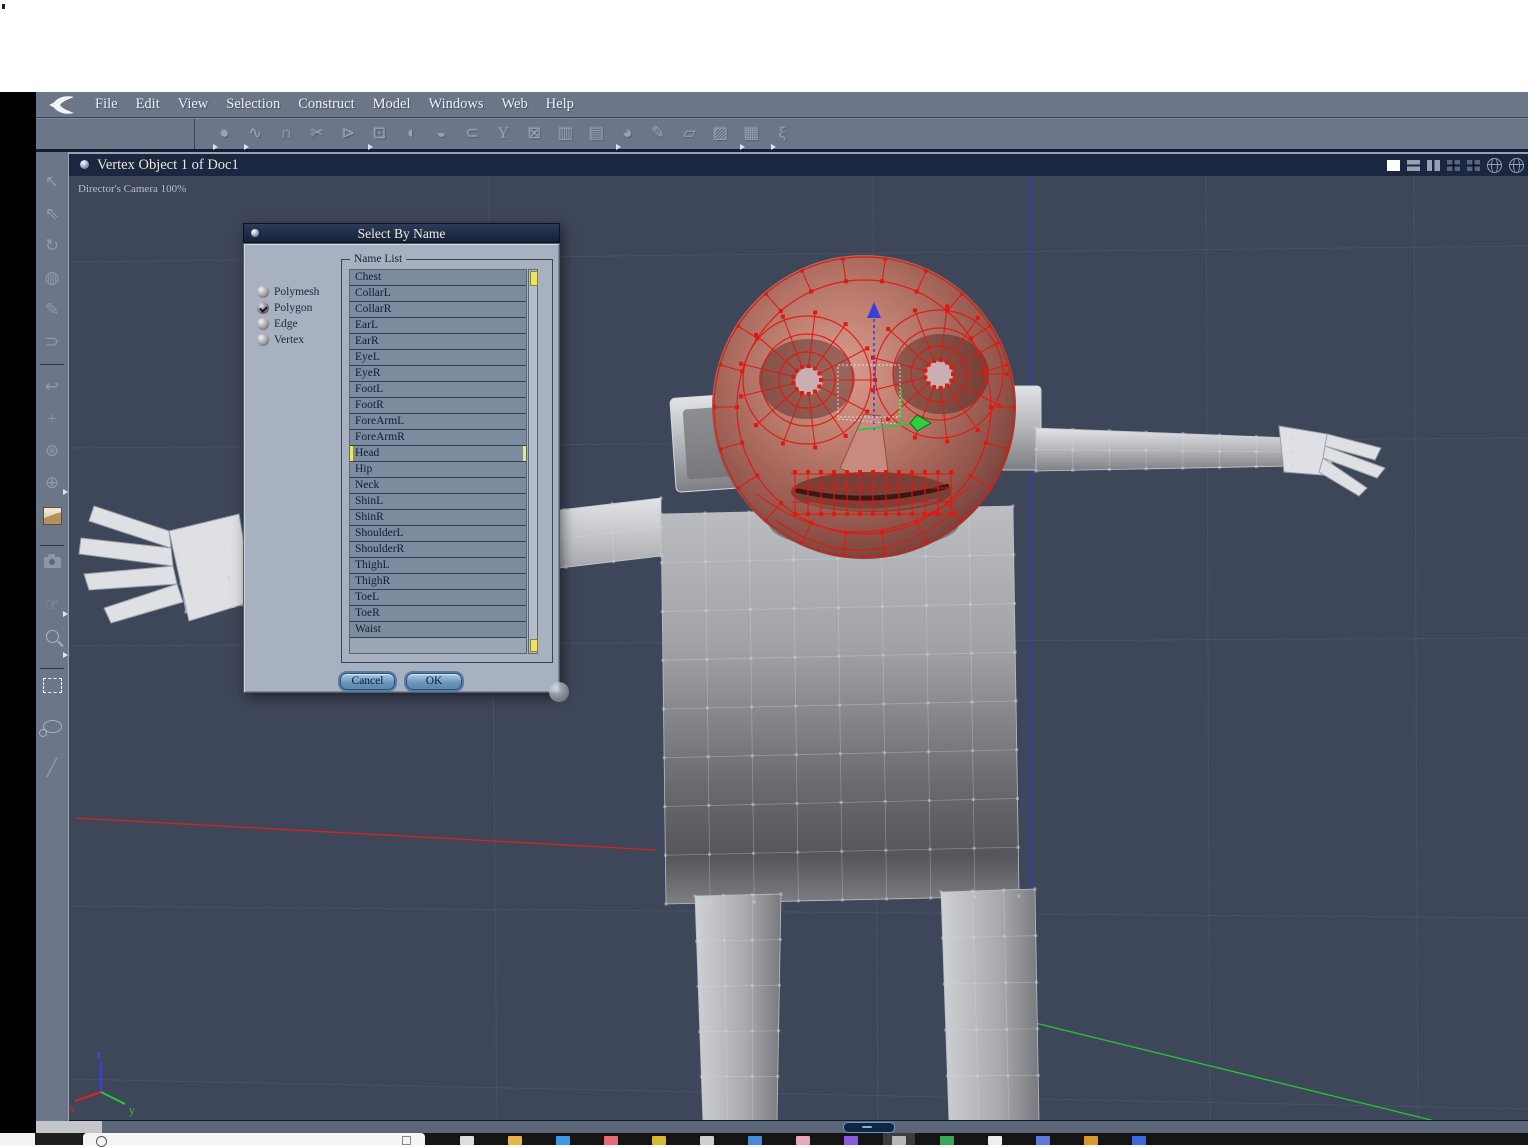  Describe the element at coordinates (52, 246) in the screenshot. I see `rotate-view-tool-icon: ↻` at that location.